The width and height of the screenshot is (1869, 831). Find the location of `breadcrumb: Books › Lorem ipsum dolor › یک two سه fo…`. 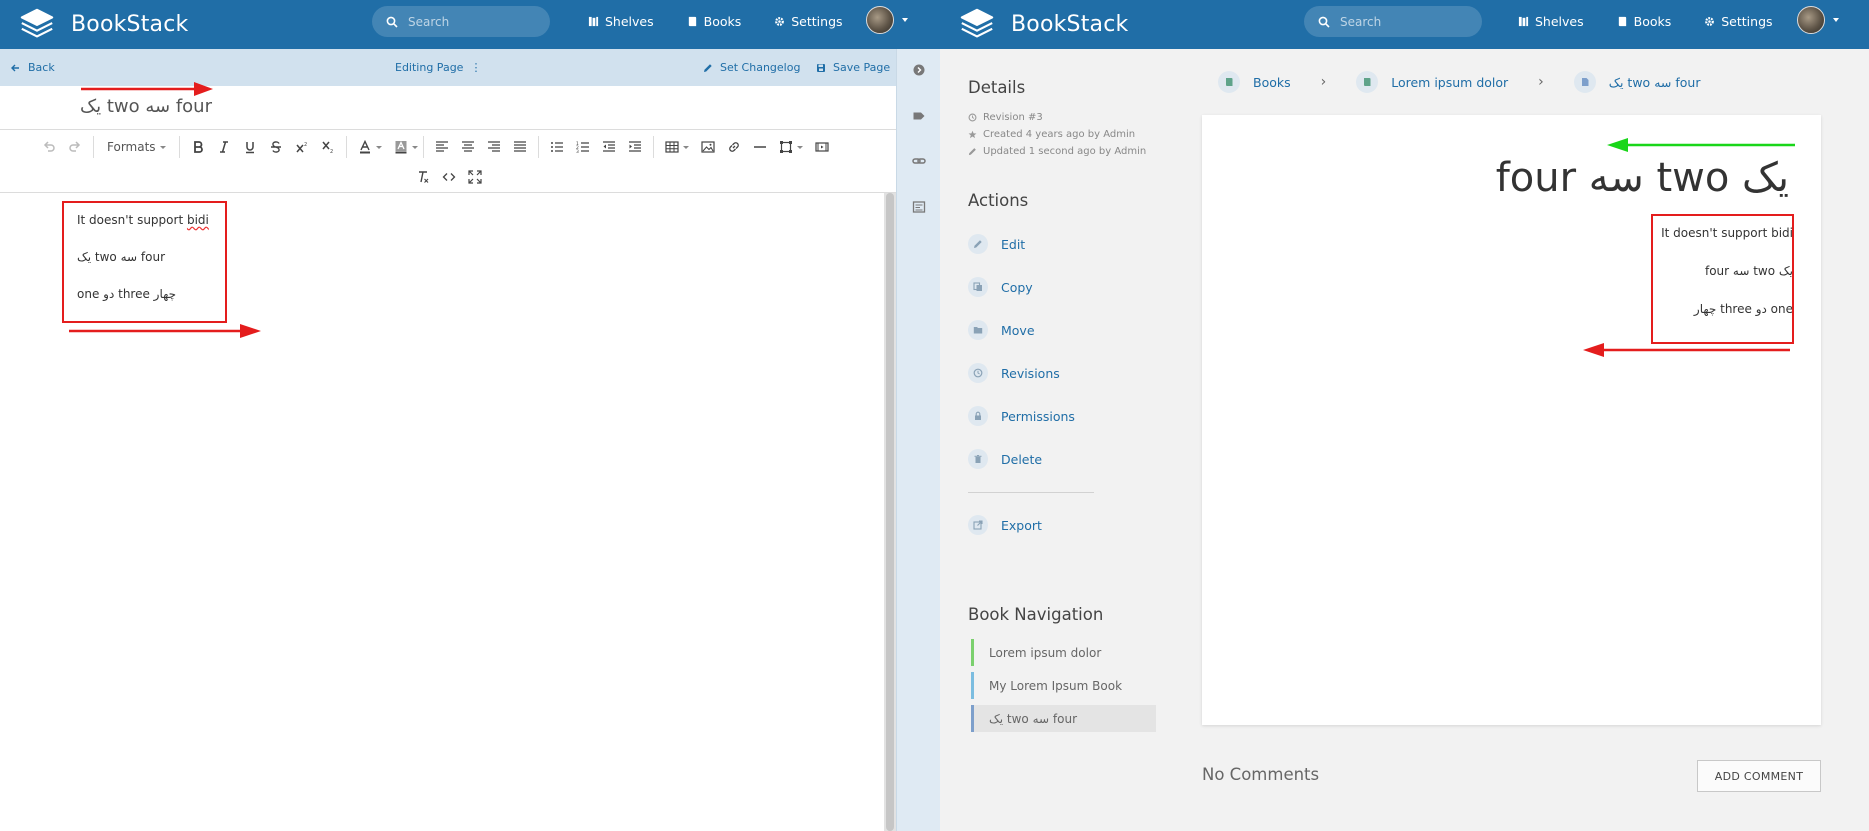

breadcrumb: Books › Lorem ipsum dolor › یک two سه fo… is located at coordinates (1459, 82).